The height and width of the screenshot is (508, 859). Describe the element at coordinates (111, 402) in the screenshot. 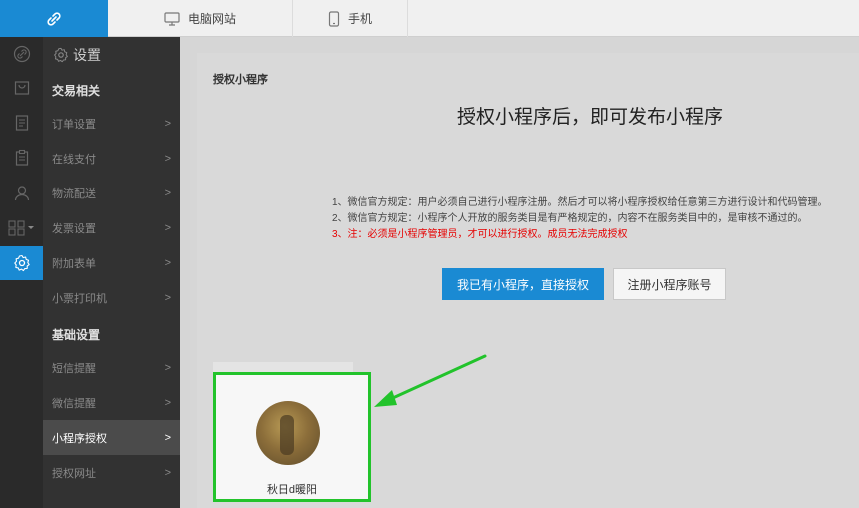

I see `sidebar-item-wechat-notify: 微信提醒 >` at that location.